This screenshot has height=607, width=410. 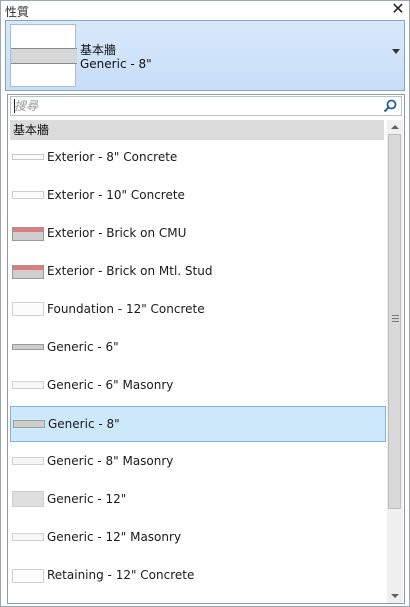 What do you see at coordinates (126, 309) in the screenshot?
I see `list-item-label: Foundation - 12" Concrete` at bounding box center [126, 309].